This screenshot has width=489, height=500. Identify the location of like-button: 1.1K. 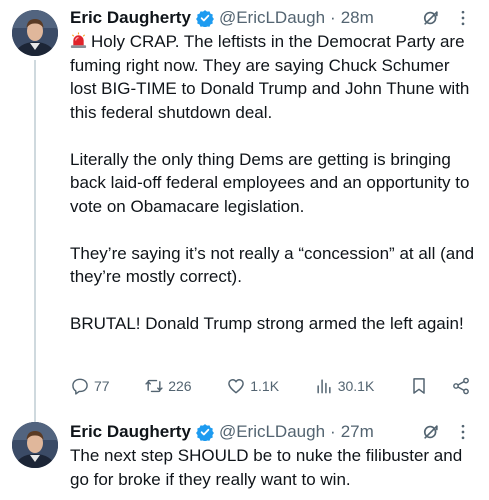
(252, 386).